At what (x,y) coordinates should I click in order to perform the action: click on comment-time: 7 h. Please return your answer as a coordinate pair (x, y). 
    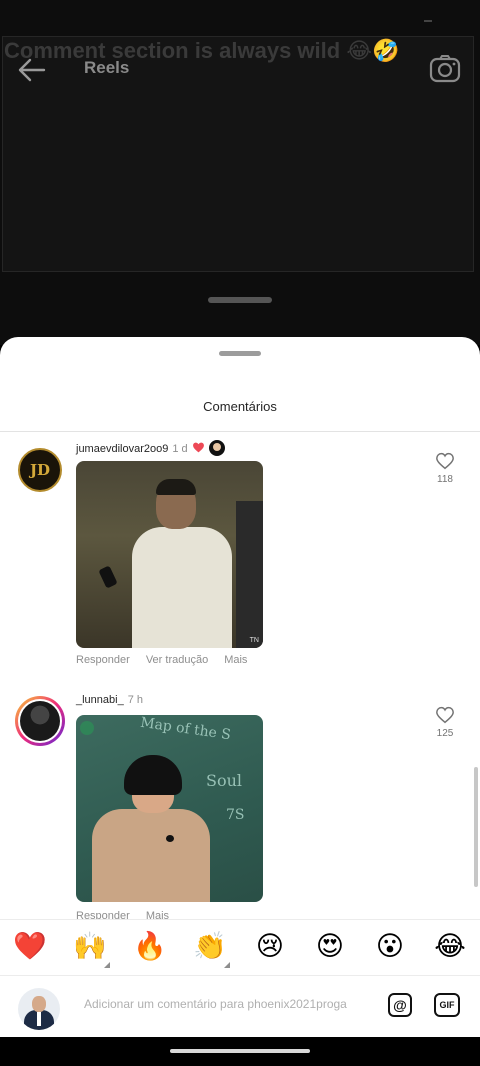
    Looking at the image, I should click on (135, 700).